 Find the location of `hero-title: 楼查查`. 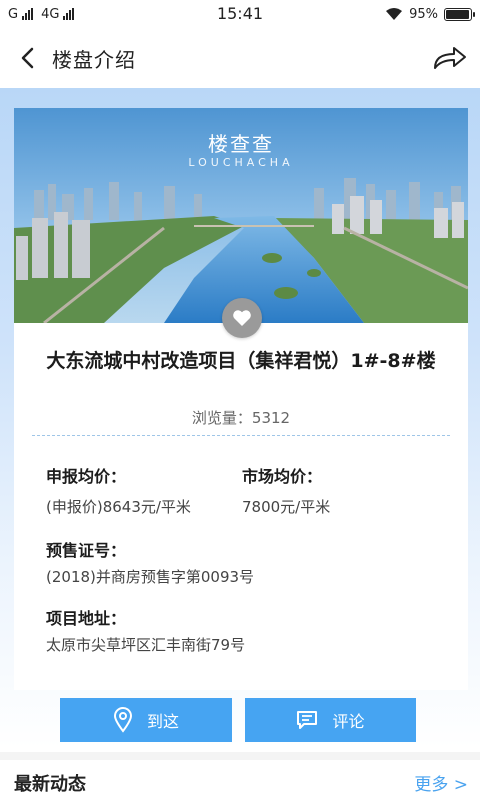

hero-title: 楼查查 is located at coordinates (241, 144).